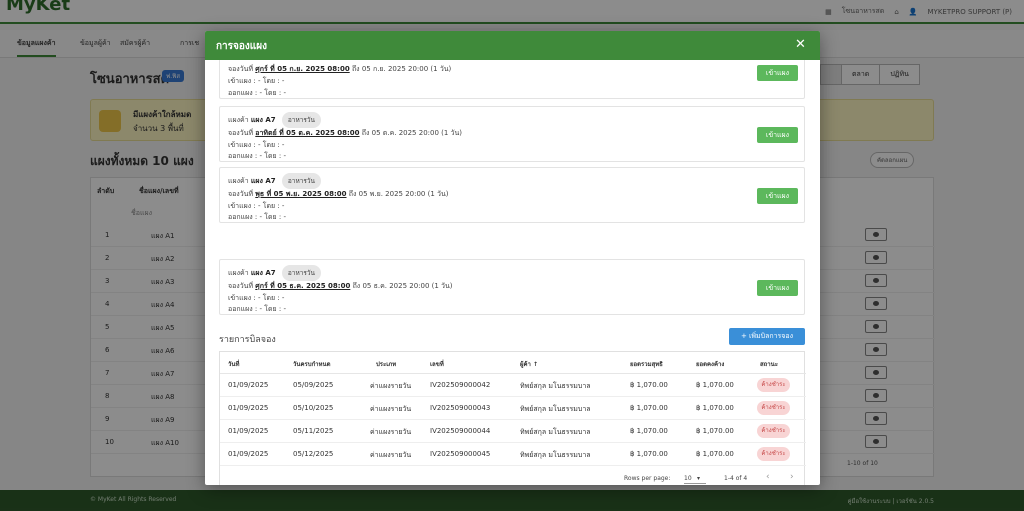 The height and width of the screenshot is (511, 1024). What do you see at coordinates (460, 431) in the screenshot?
I see `cell-number: IV202509000044` at bounding box center [460, 431].